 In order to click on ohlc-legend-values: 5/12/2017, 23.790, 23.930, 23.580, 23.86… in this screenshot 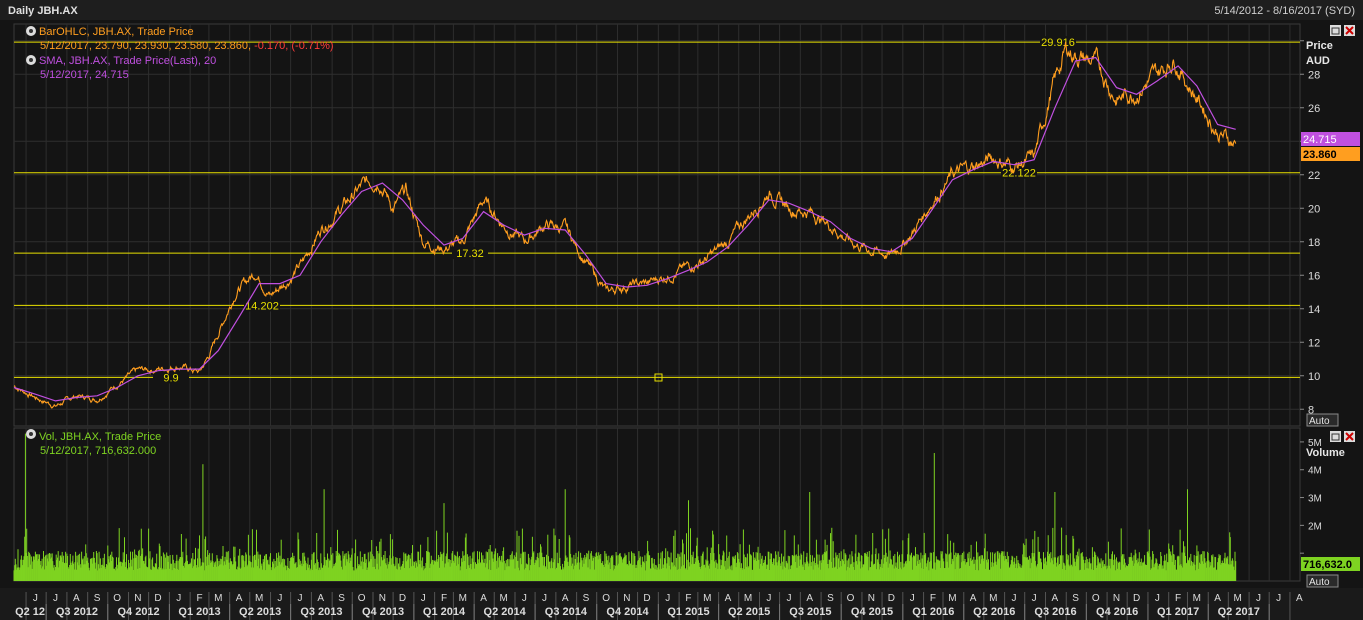, I will do `click(187, 46)`.